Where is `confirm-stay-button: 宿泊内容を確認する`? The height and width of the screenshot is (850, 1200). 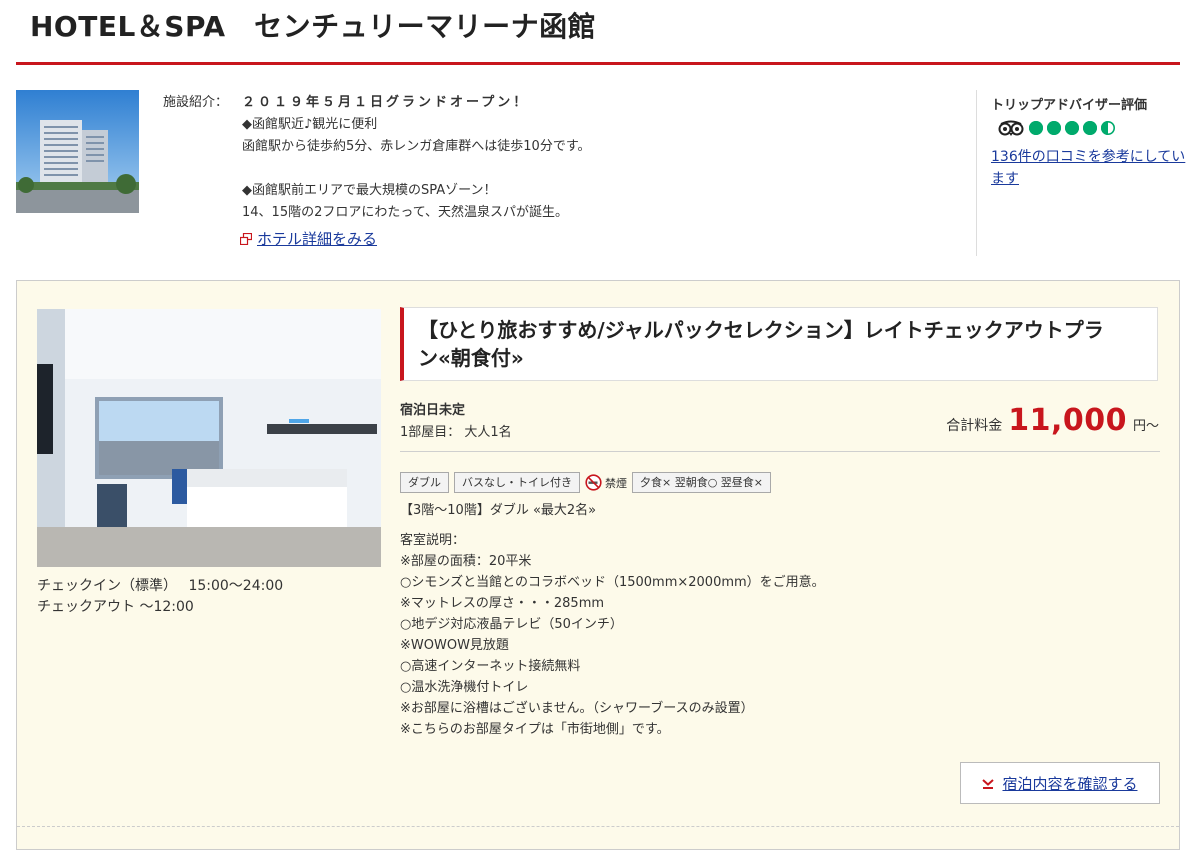 confirm-stay-button: 宿泊内容を確認する is located at coordinates (1060, 783).